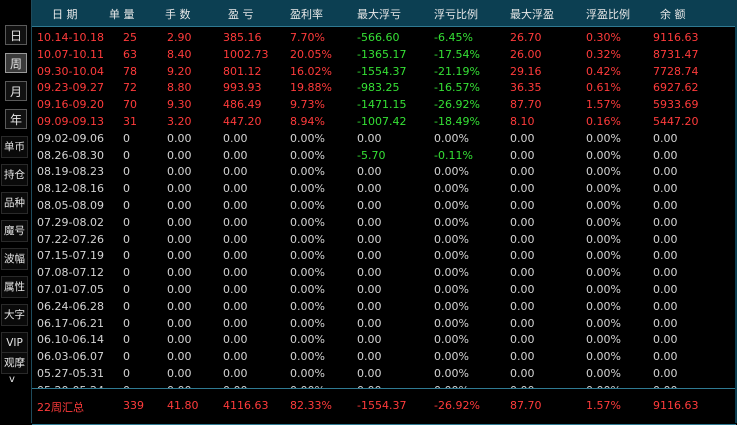 The height and width of the screenshot is (425, 737). What do you see at coordinates (14, 315) in the screenshot?
I see `function-button-6: 大字` at bounding box center [14, 315].